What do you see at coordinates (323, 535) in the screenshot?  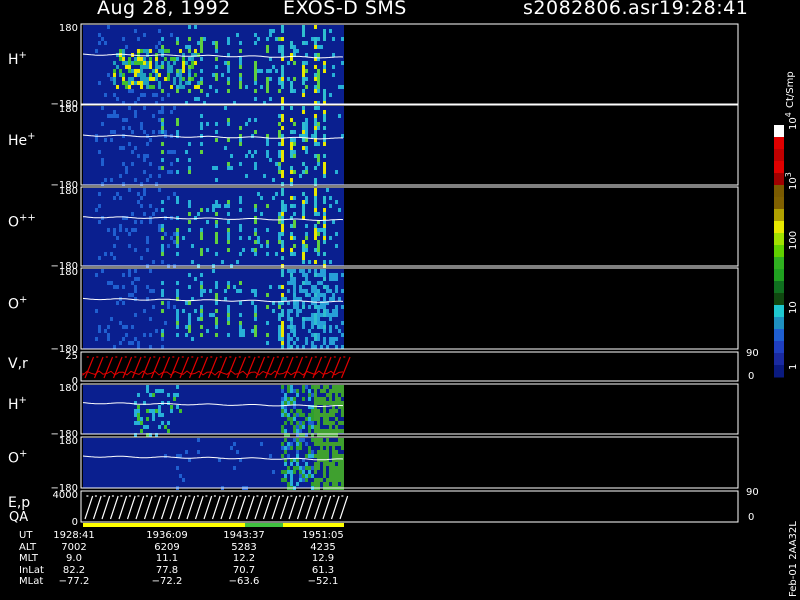 I see `x-axis-value: 1951:05` at bounding box center [323, 535].